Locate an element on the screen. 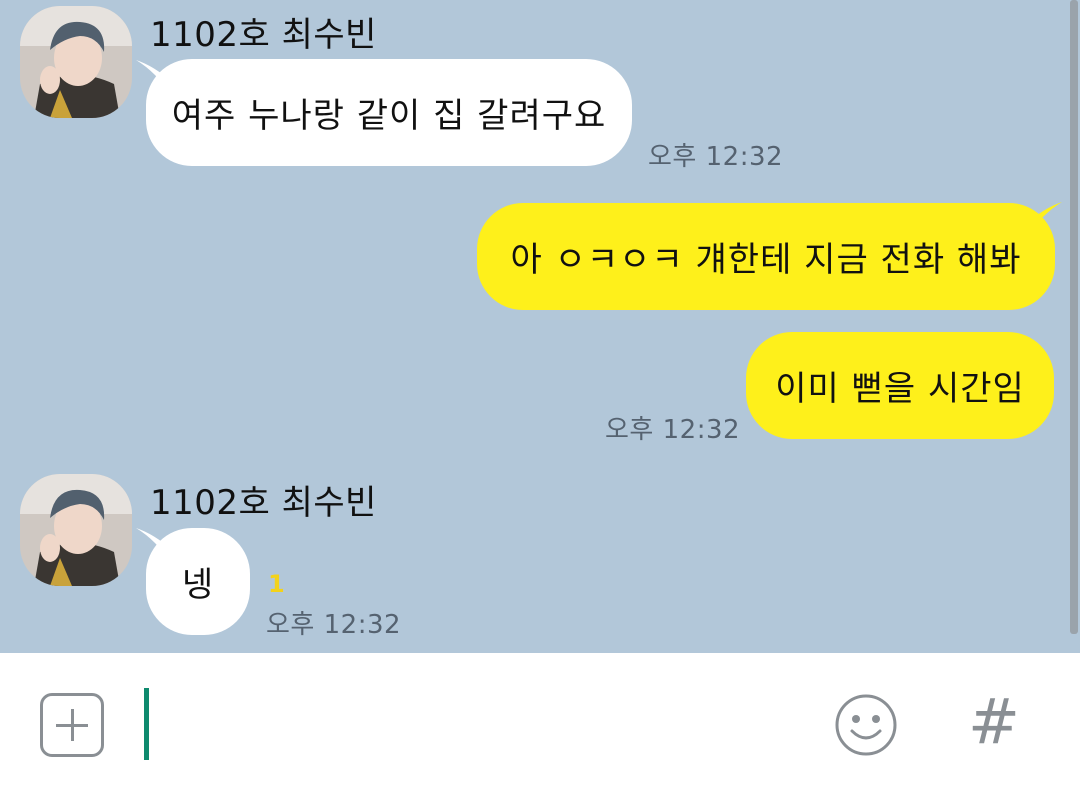 The image size is (1080, 797). incoming-message-bubble: 여주 누나랑 같이 집 갈려구요 is located at coordinates (389, 112).